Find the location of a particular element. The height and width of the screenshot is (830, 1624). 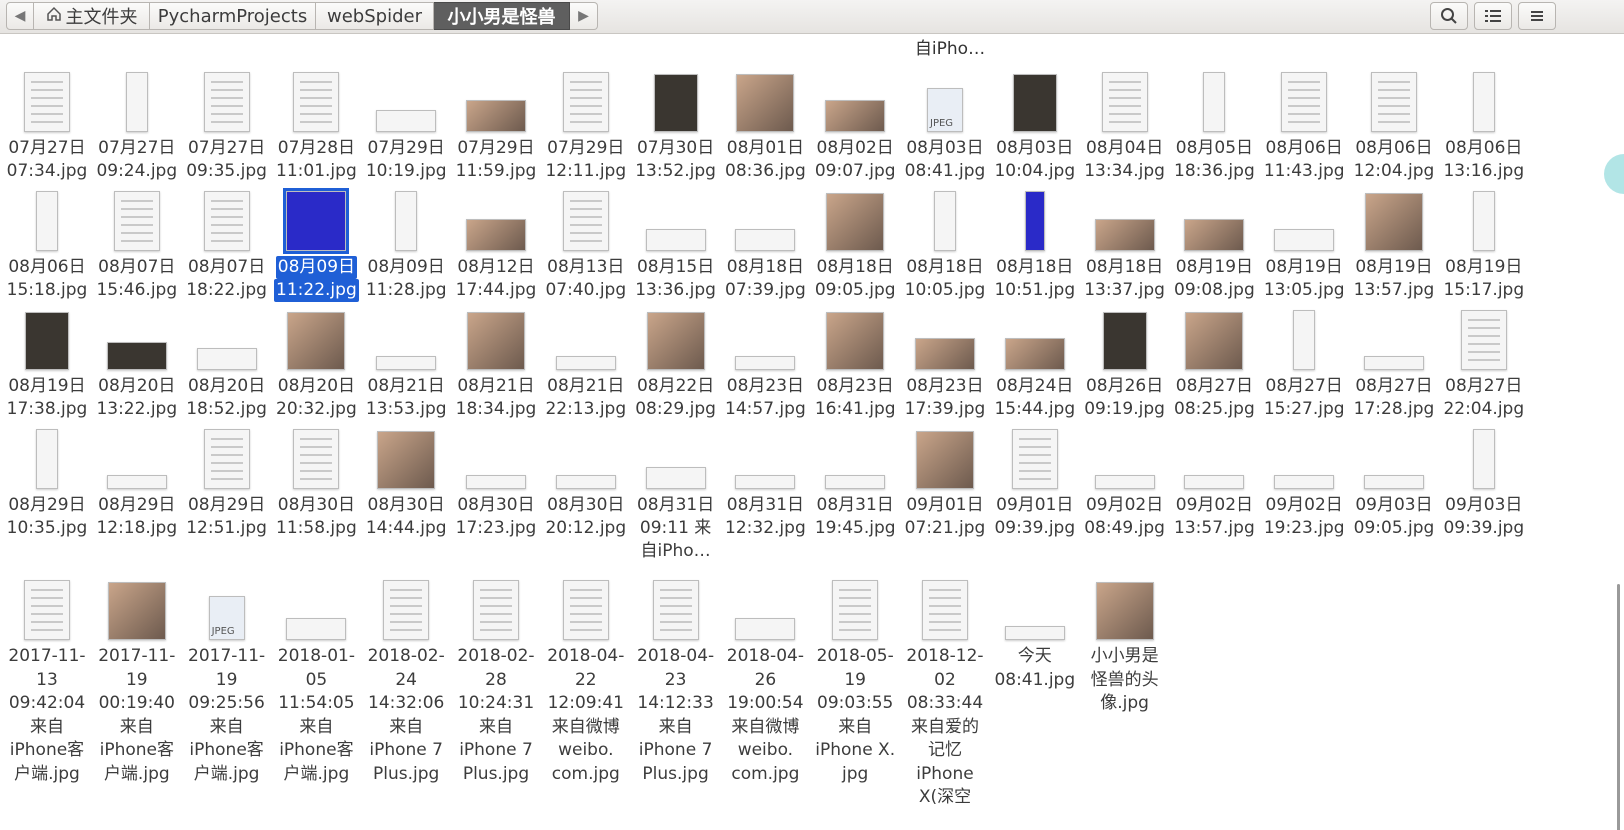

file-name: 08月13日 07:40.jpg is located at coordinates (586, 279).